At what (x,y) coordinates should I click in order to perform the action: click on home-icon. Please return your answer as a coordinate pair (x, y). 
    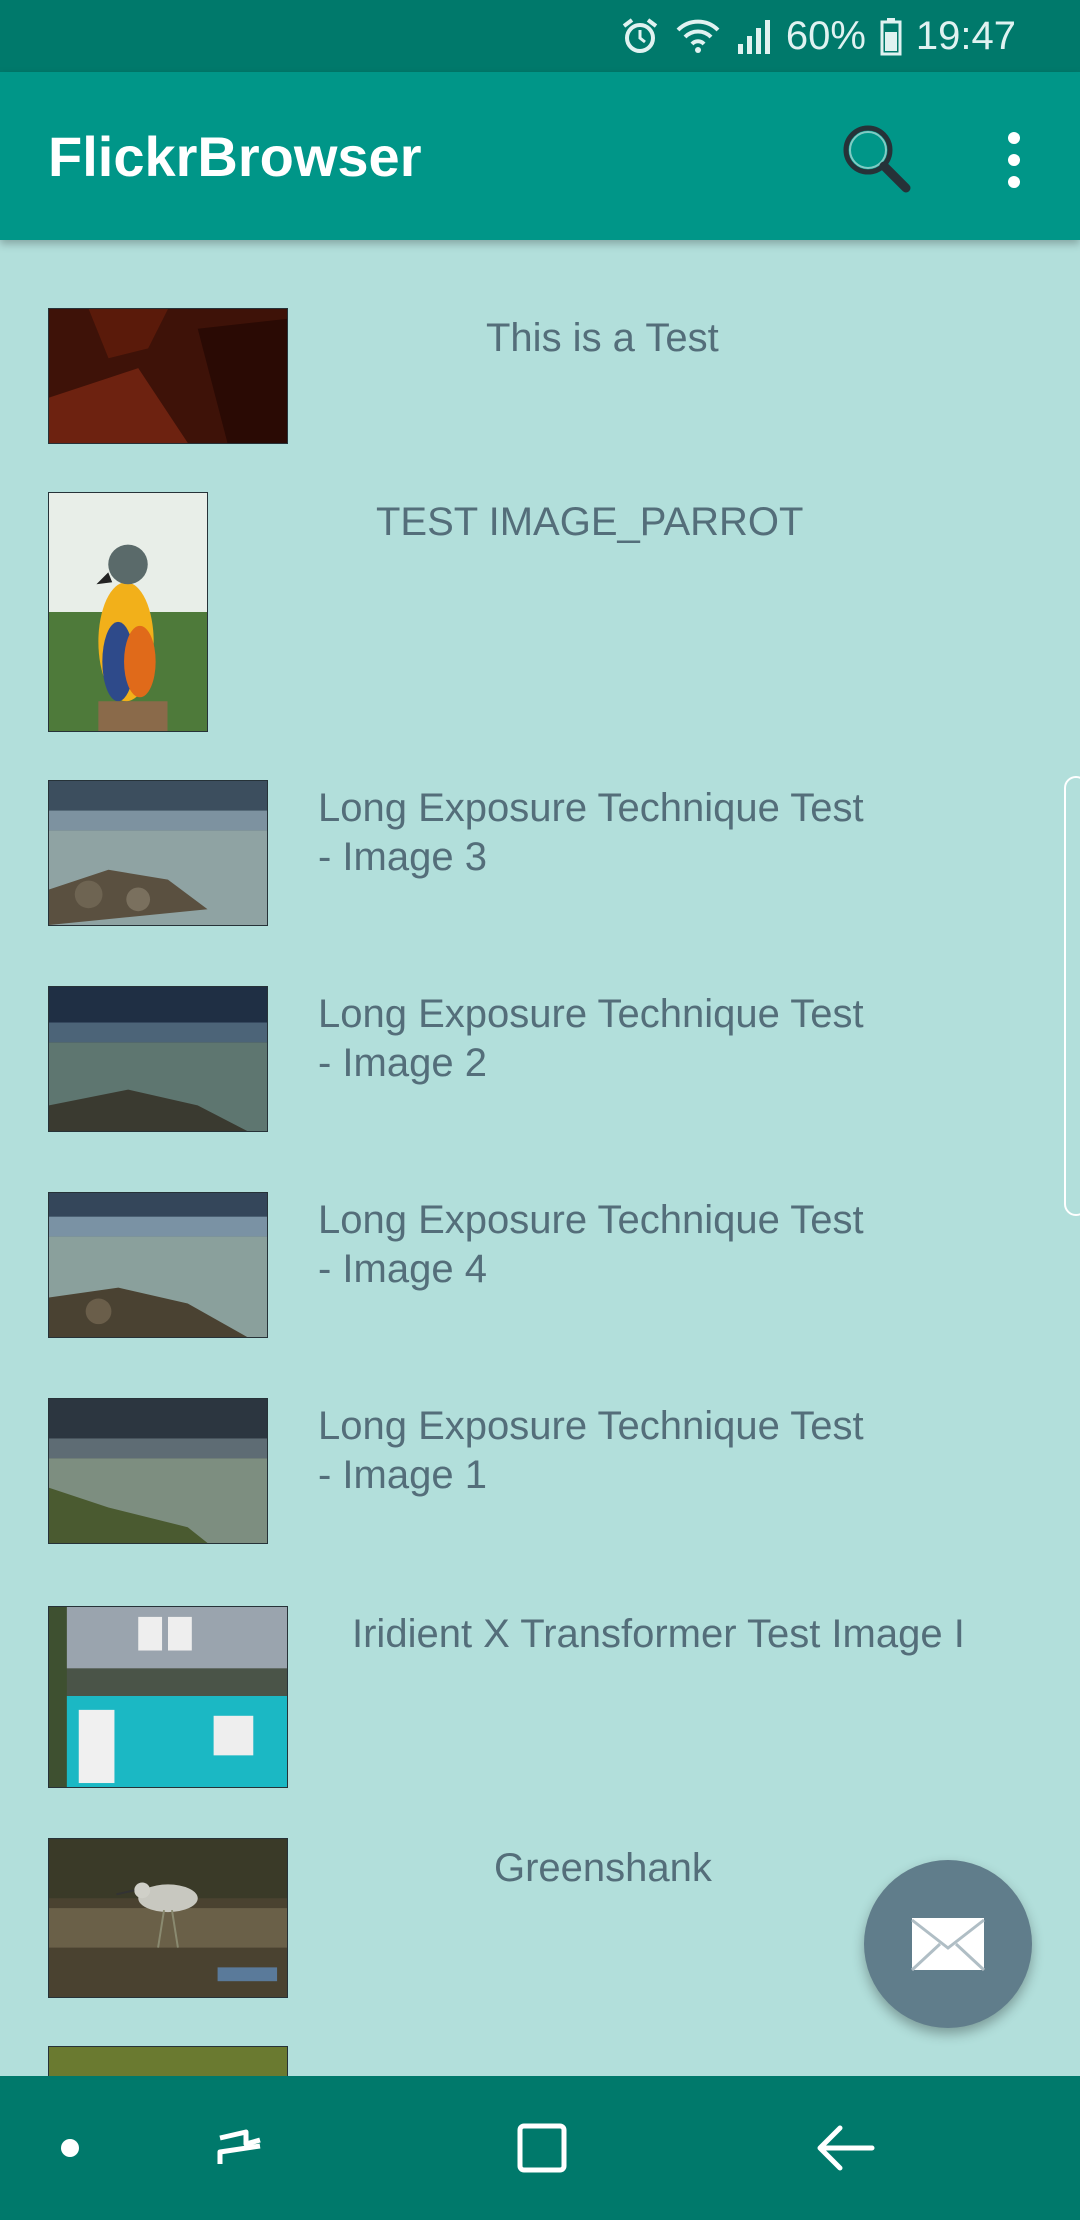
    Looking at the image, I should click on (542, 2148).